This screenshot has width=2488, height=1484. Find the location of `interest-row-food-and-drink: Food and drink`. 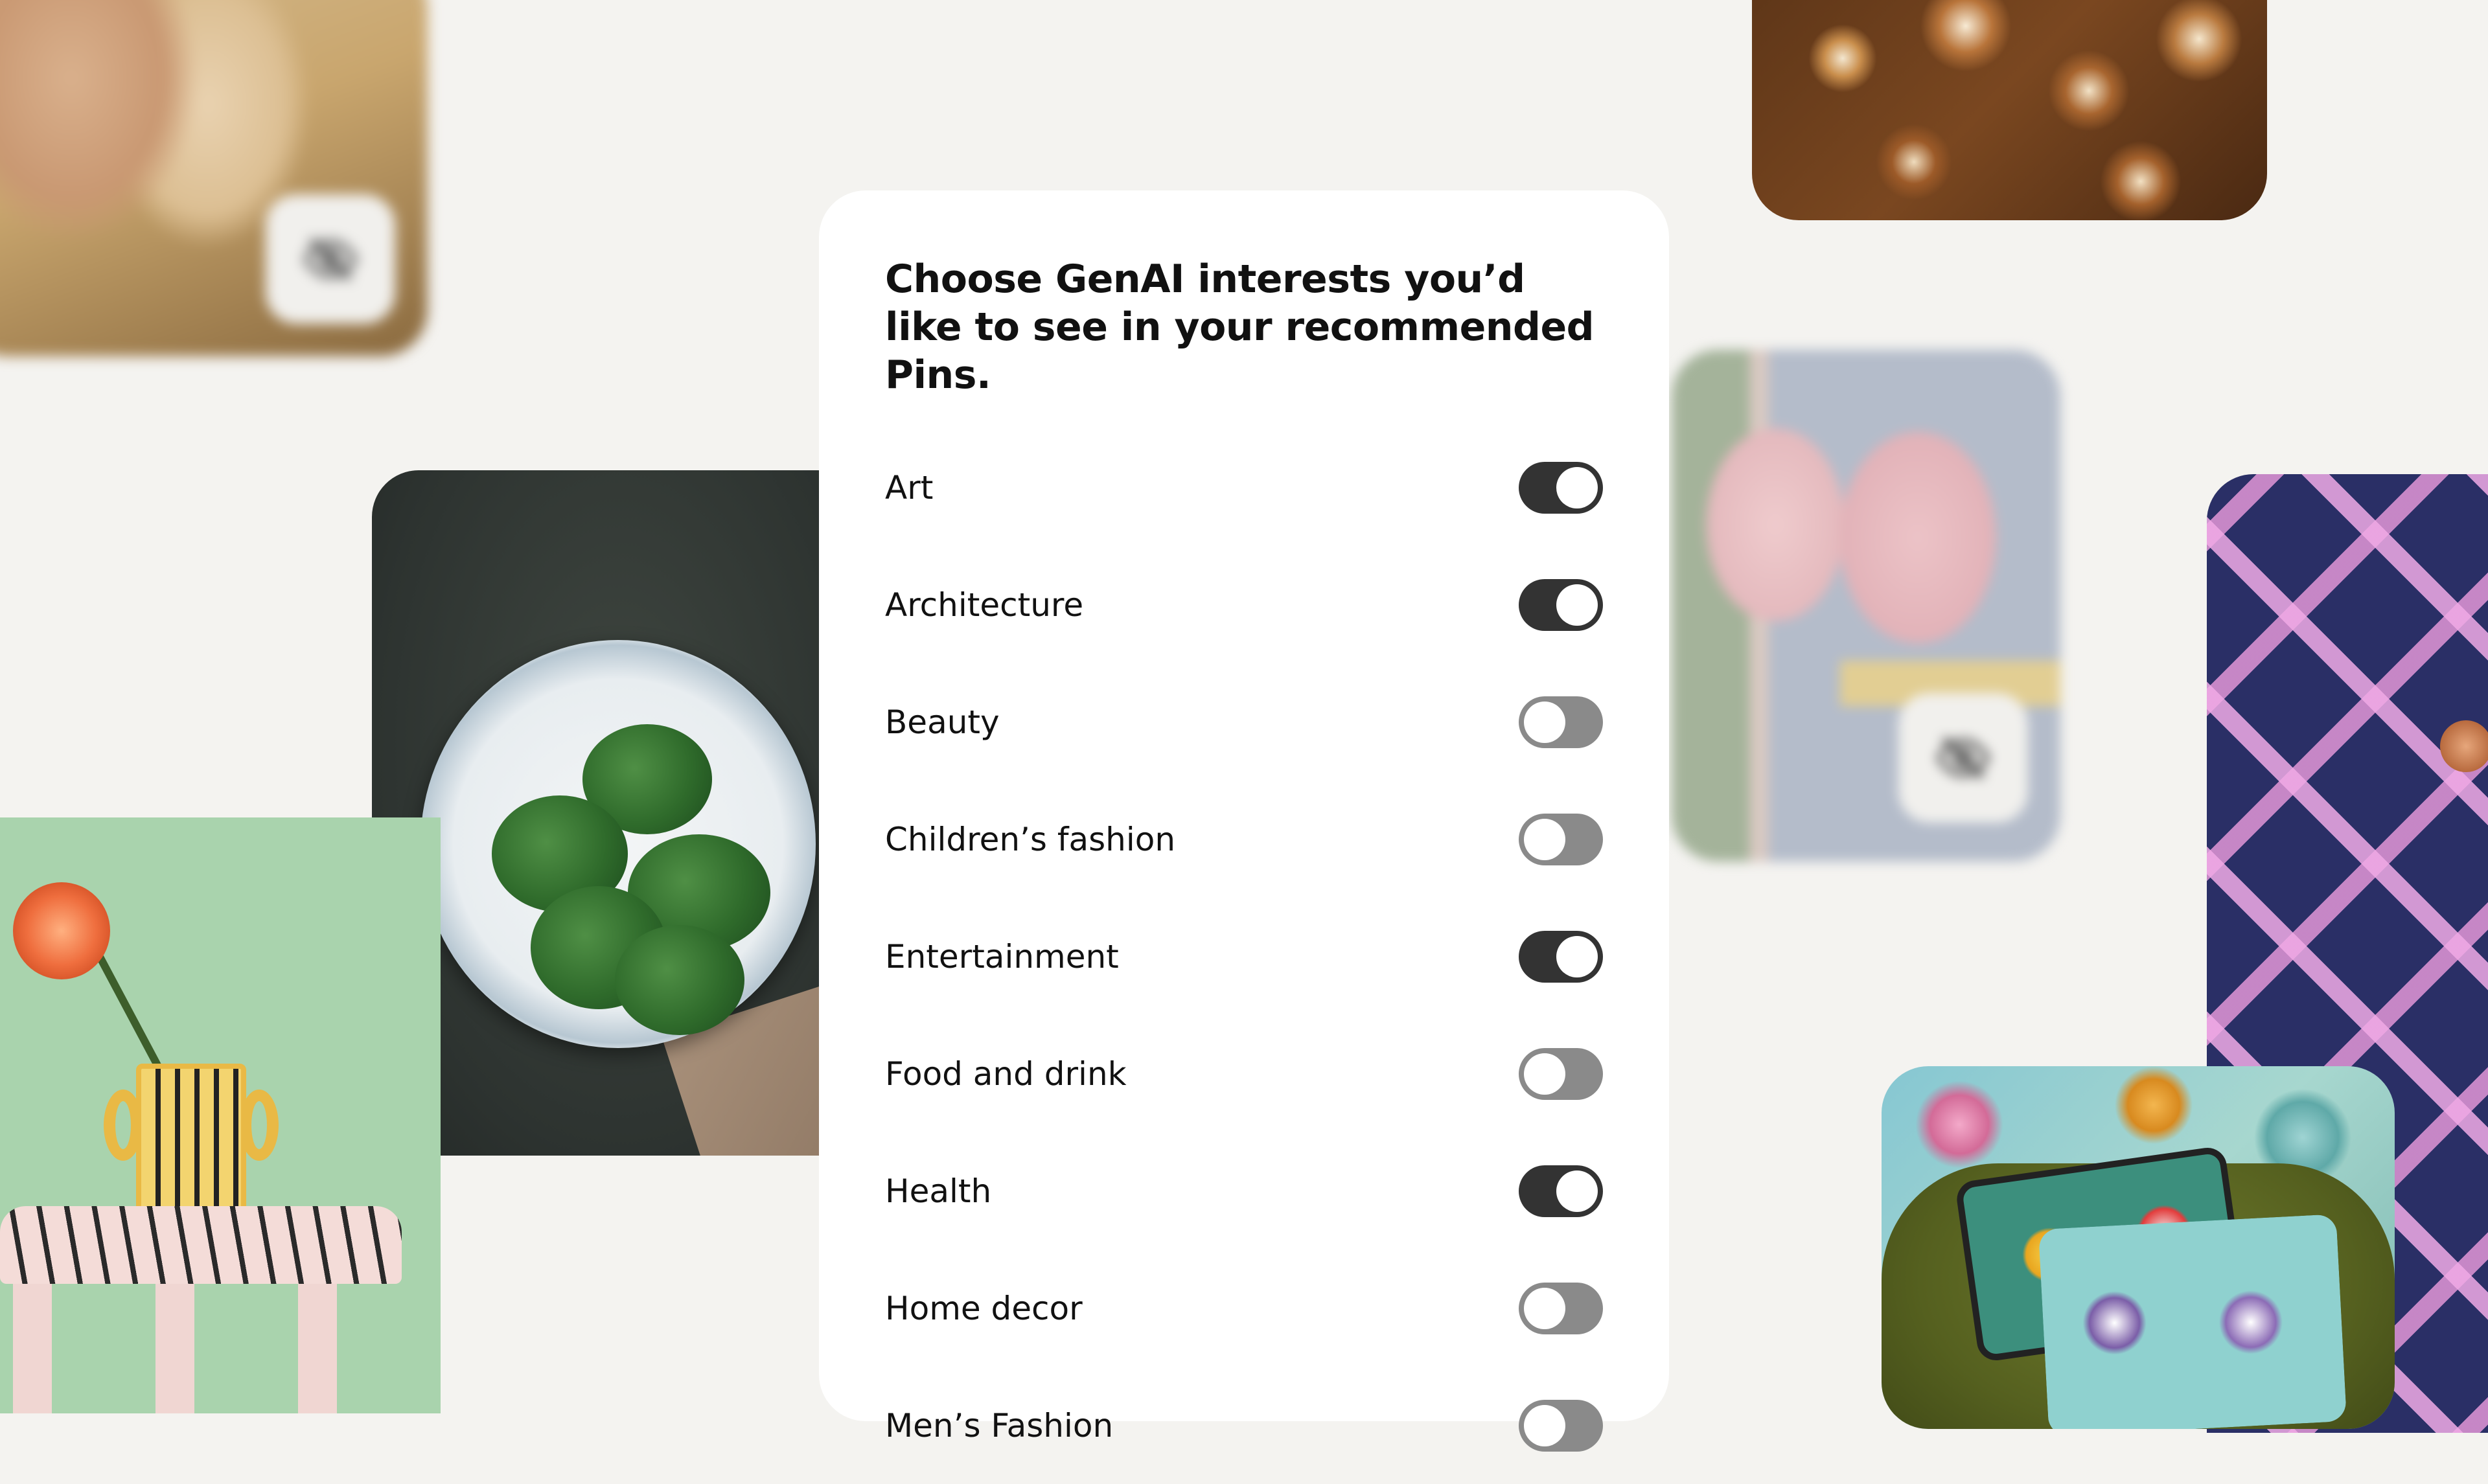

interest-row-food-and-drink: Food and drink is located at coordinates (1244, 1073).